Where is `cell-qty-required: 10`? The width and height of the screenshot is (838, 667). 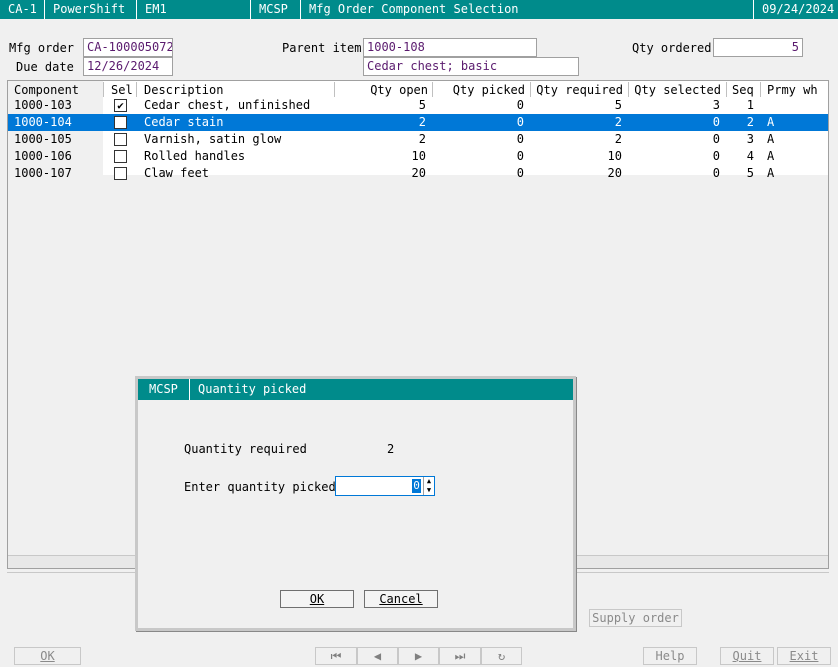
cell-qty-required: 10 is located at coordinates (614, 156).